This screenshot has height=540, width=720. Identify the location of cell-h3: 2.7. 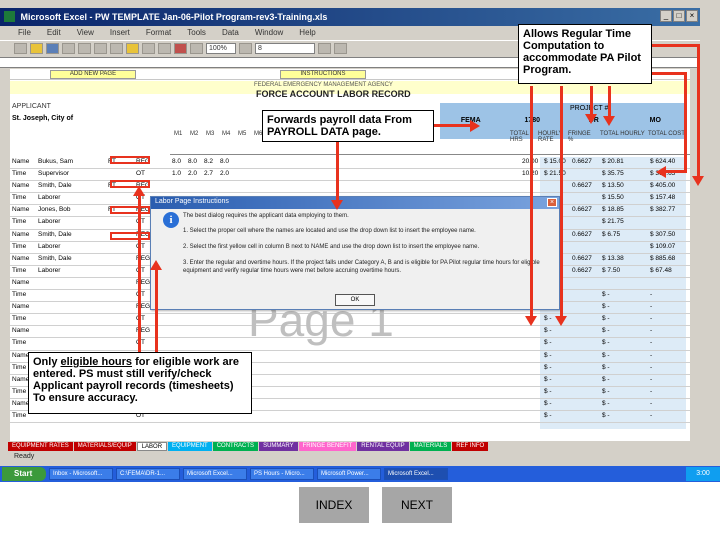
(208, 173).